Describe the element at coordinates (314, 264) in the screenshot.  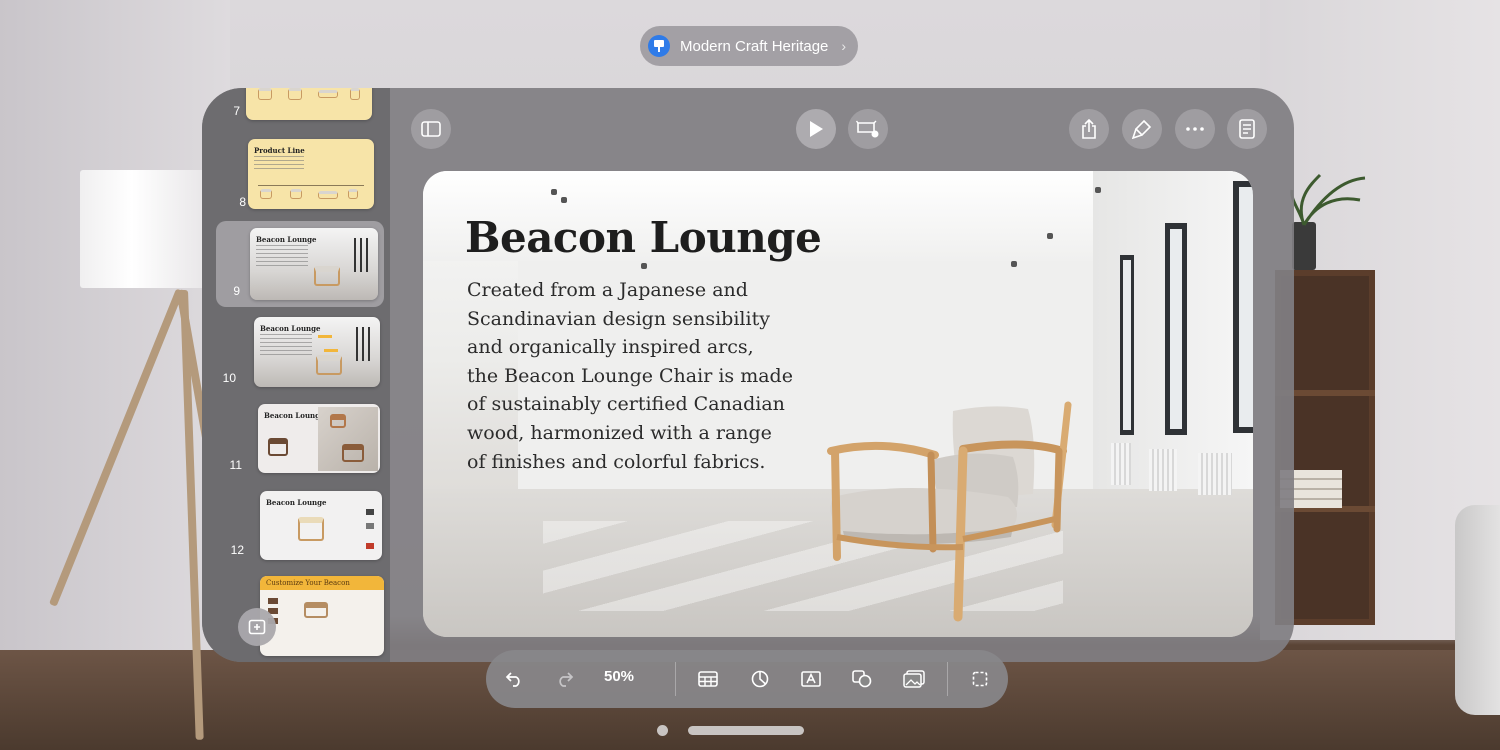
I see `slide-thumbnail-9: Beacon Lounge` at that location.